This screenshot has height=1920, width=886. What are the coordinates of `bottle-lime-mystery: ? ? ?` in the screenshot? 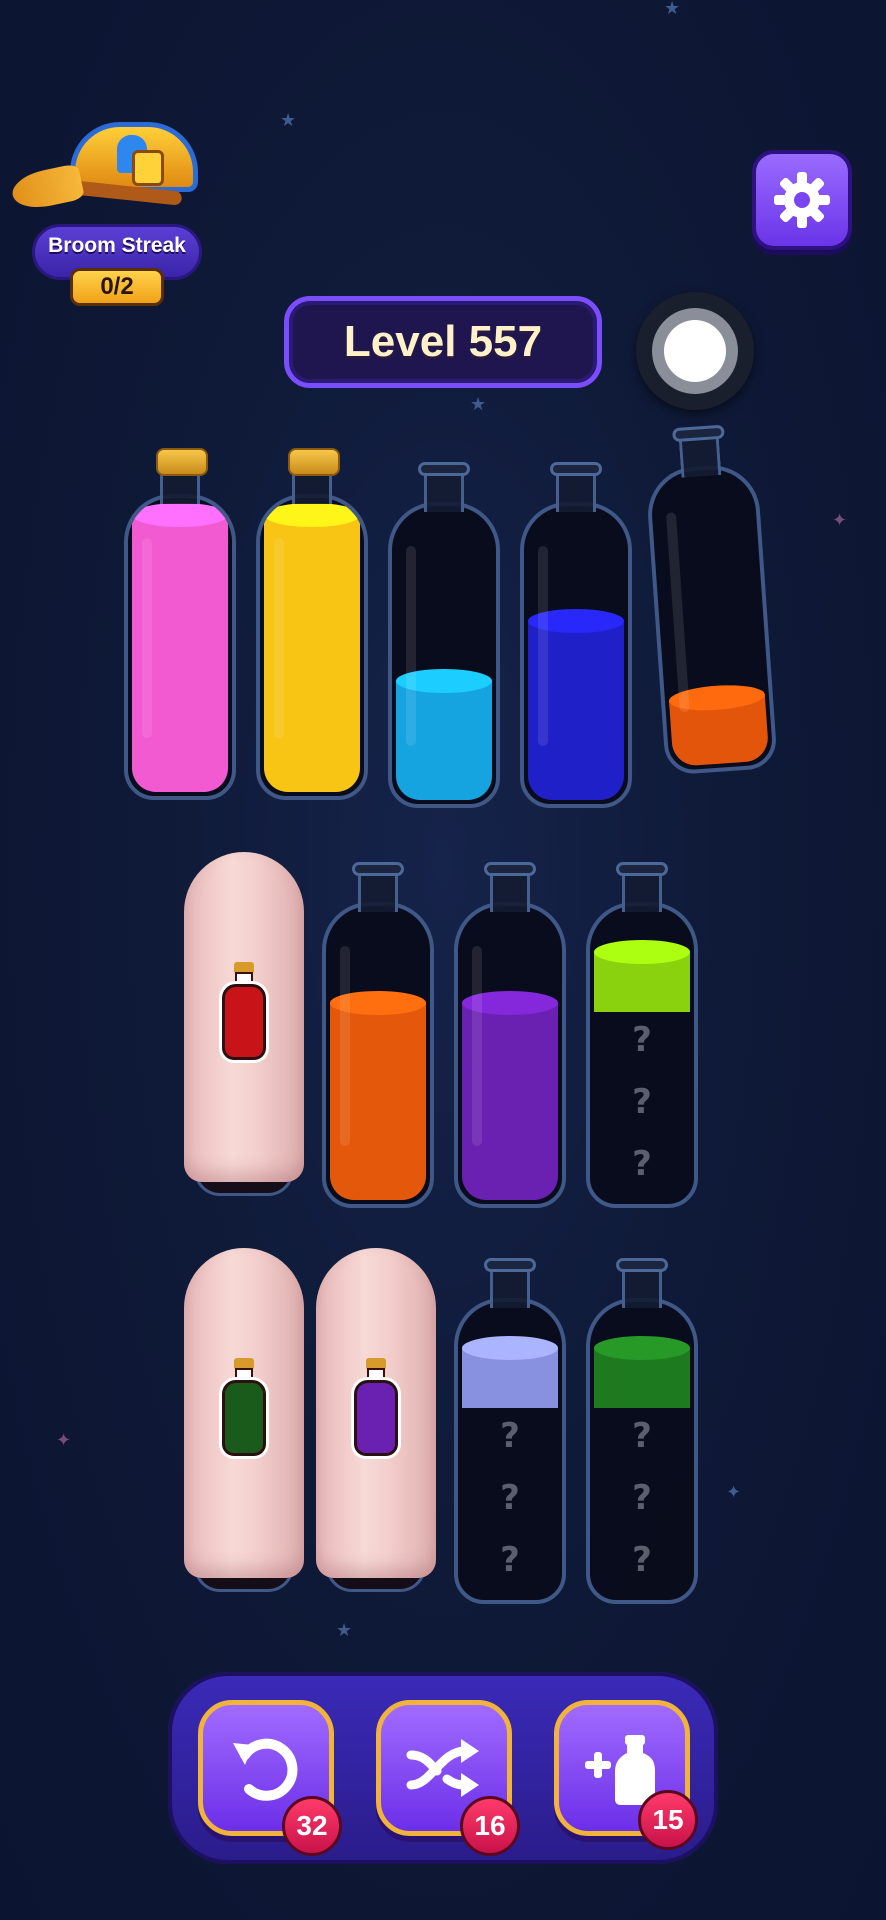 It's located at (642, 1035).